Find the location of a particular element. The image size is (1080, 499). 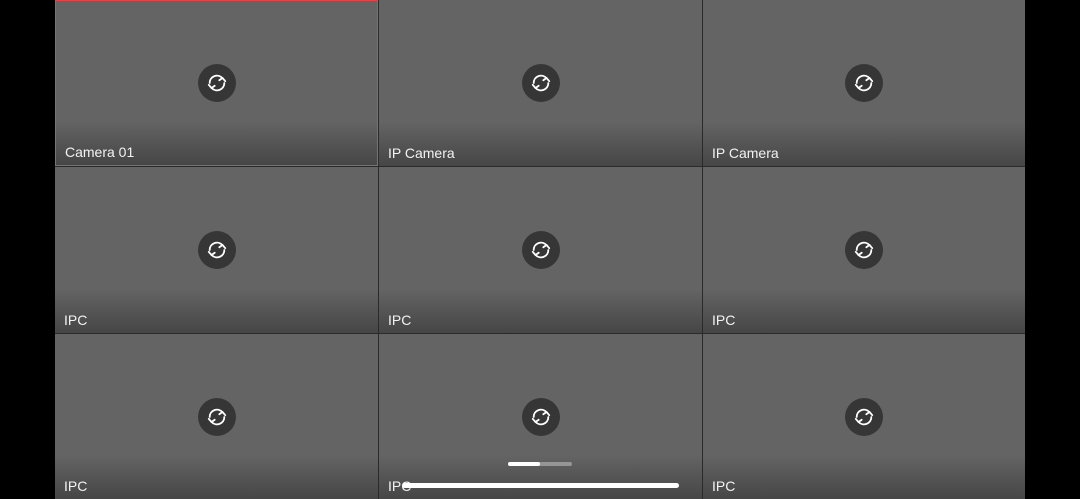

page-indicator is located at coordinates (540, 464).